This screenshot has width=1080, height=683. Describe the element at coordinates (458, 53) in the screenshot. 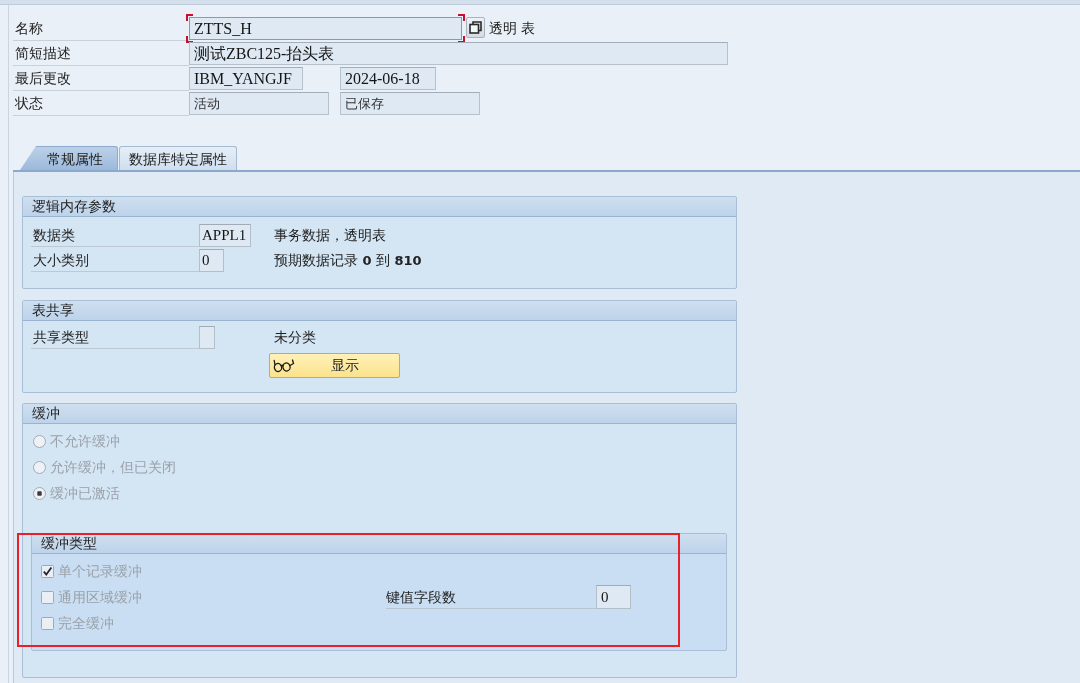

I see `input-field: 测试ZBC125-抬头表` at that location.